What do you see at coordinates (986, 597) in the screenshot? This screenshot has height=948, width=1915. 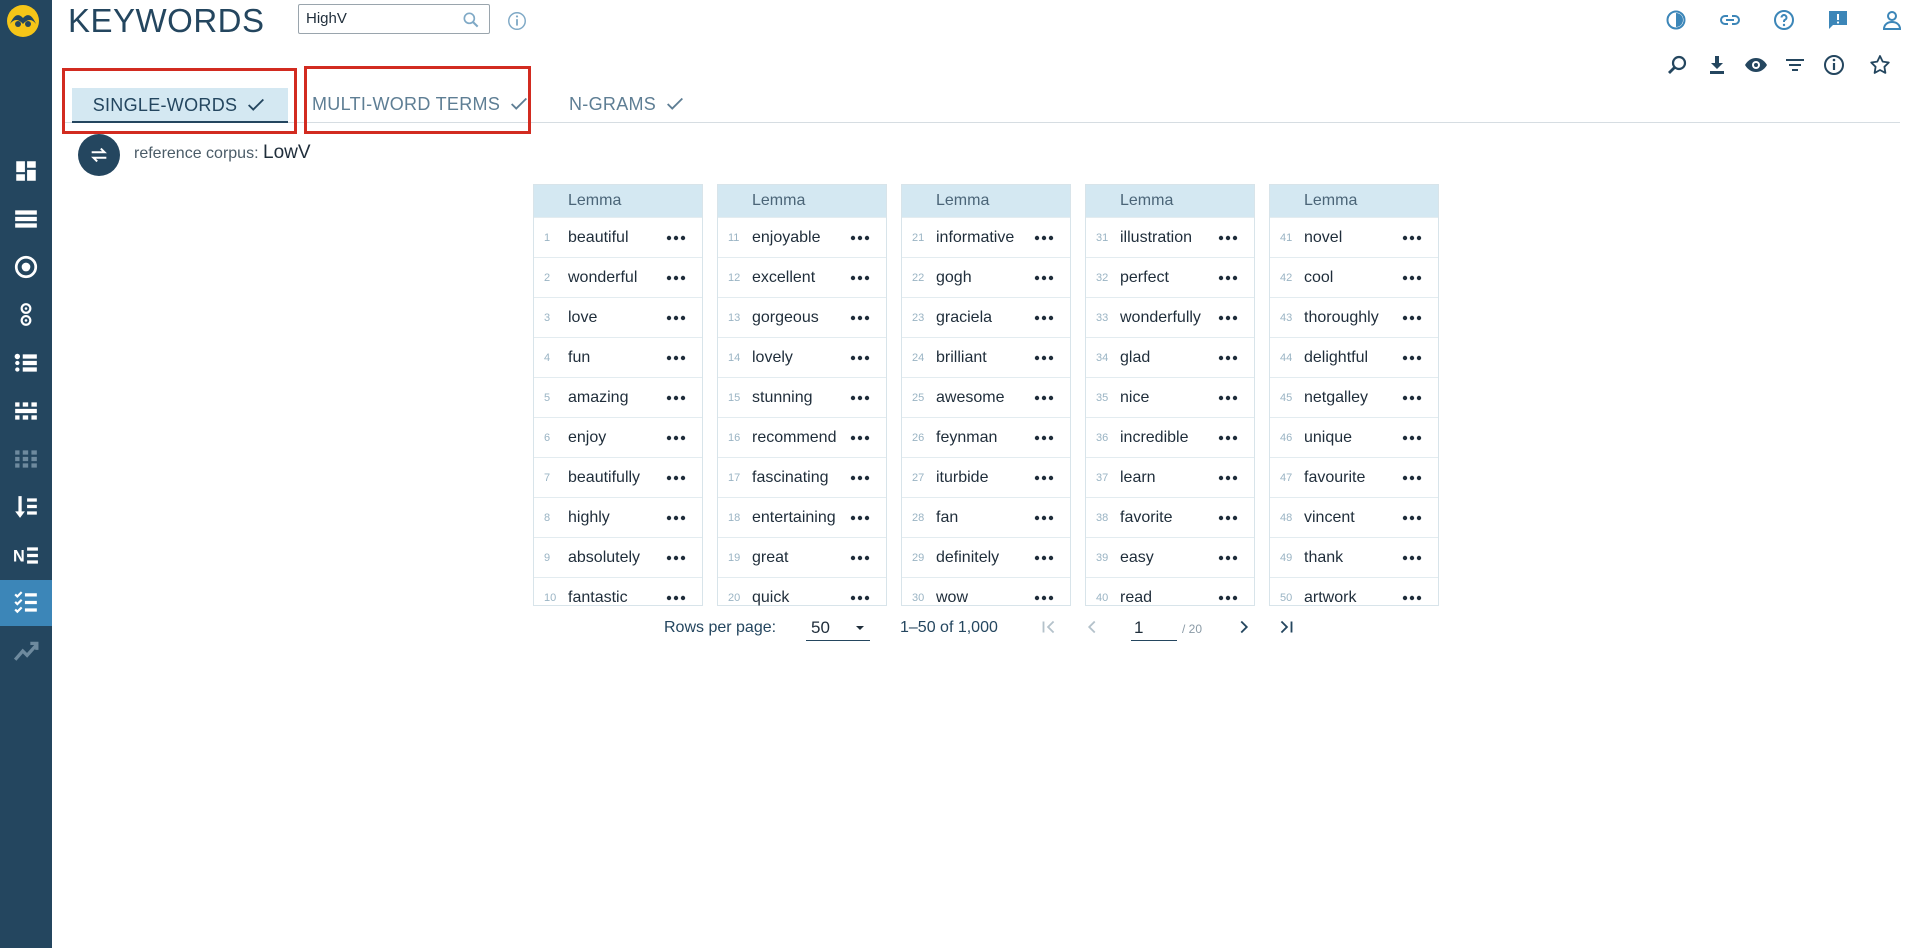 I see `table-row: 30 wow` at bounding box center [986, 597].